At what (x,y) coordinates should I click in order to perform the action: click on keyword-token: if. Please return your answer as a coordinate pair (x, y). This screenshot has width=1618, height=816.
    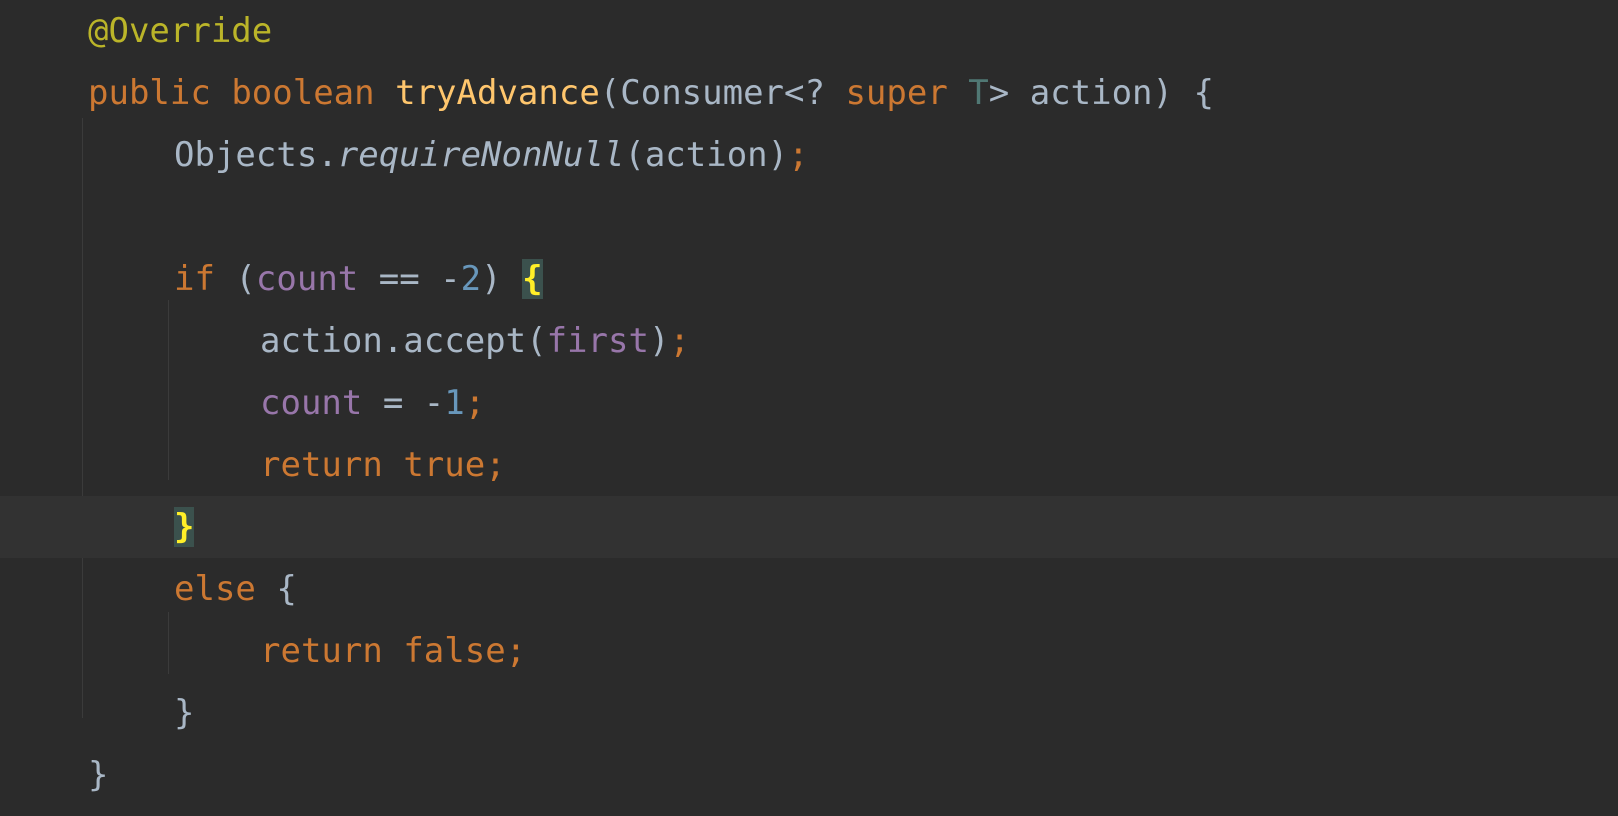
    Looking at the image, I should click on (194, 279).